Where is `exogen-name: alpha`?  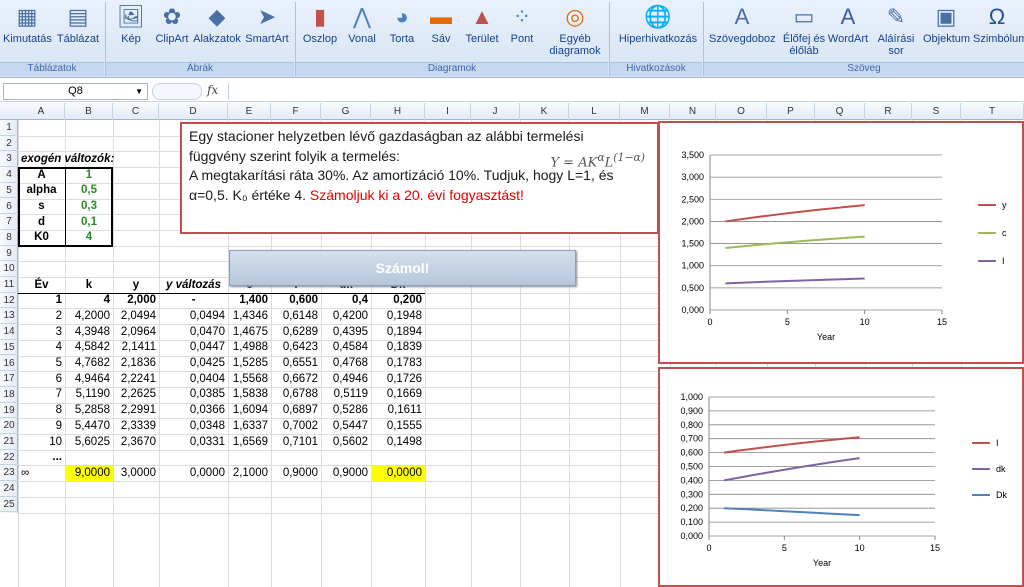 exogen-name: alpha is located at coordinates (41, 191).